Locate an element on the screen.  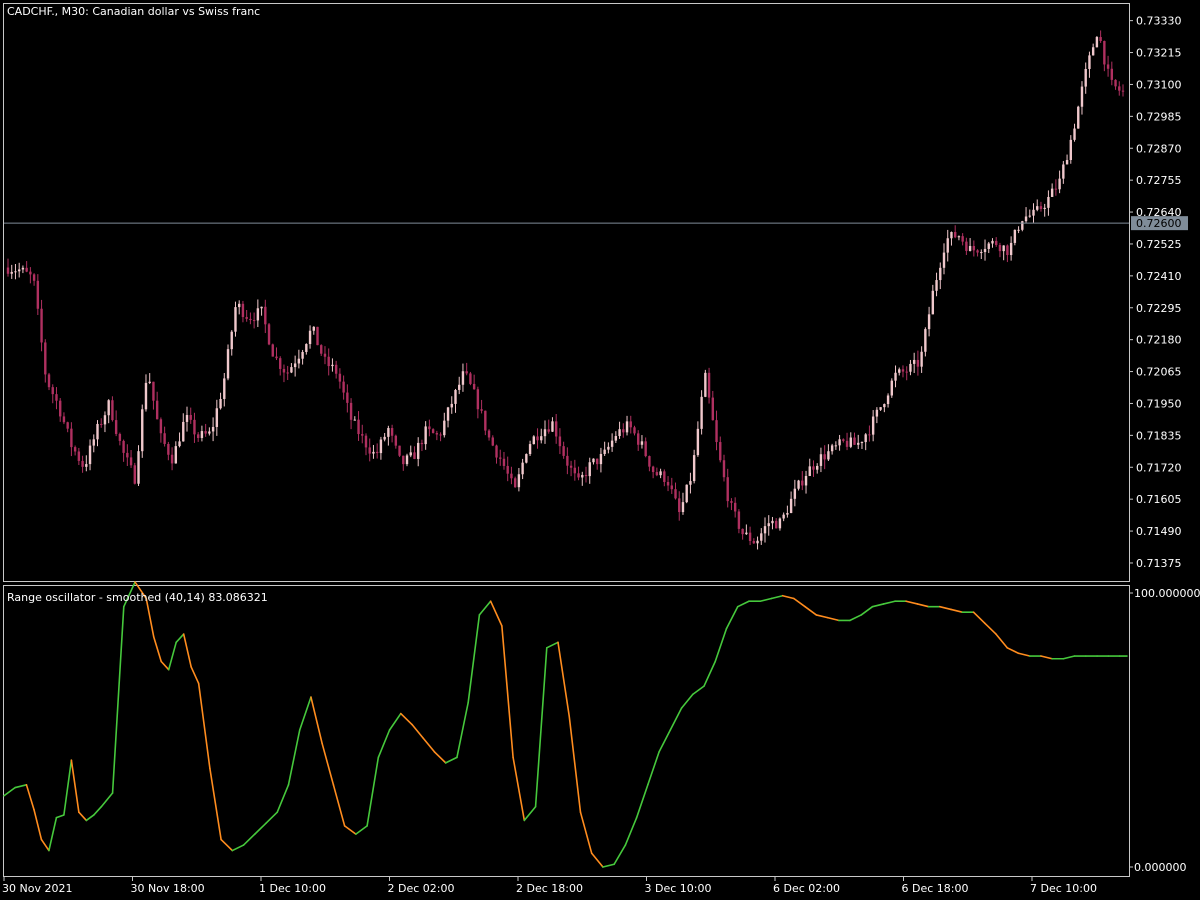
price-tick-label: 0.72180 is located at coordinates (1159, 340).